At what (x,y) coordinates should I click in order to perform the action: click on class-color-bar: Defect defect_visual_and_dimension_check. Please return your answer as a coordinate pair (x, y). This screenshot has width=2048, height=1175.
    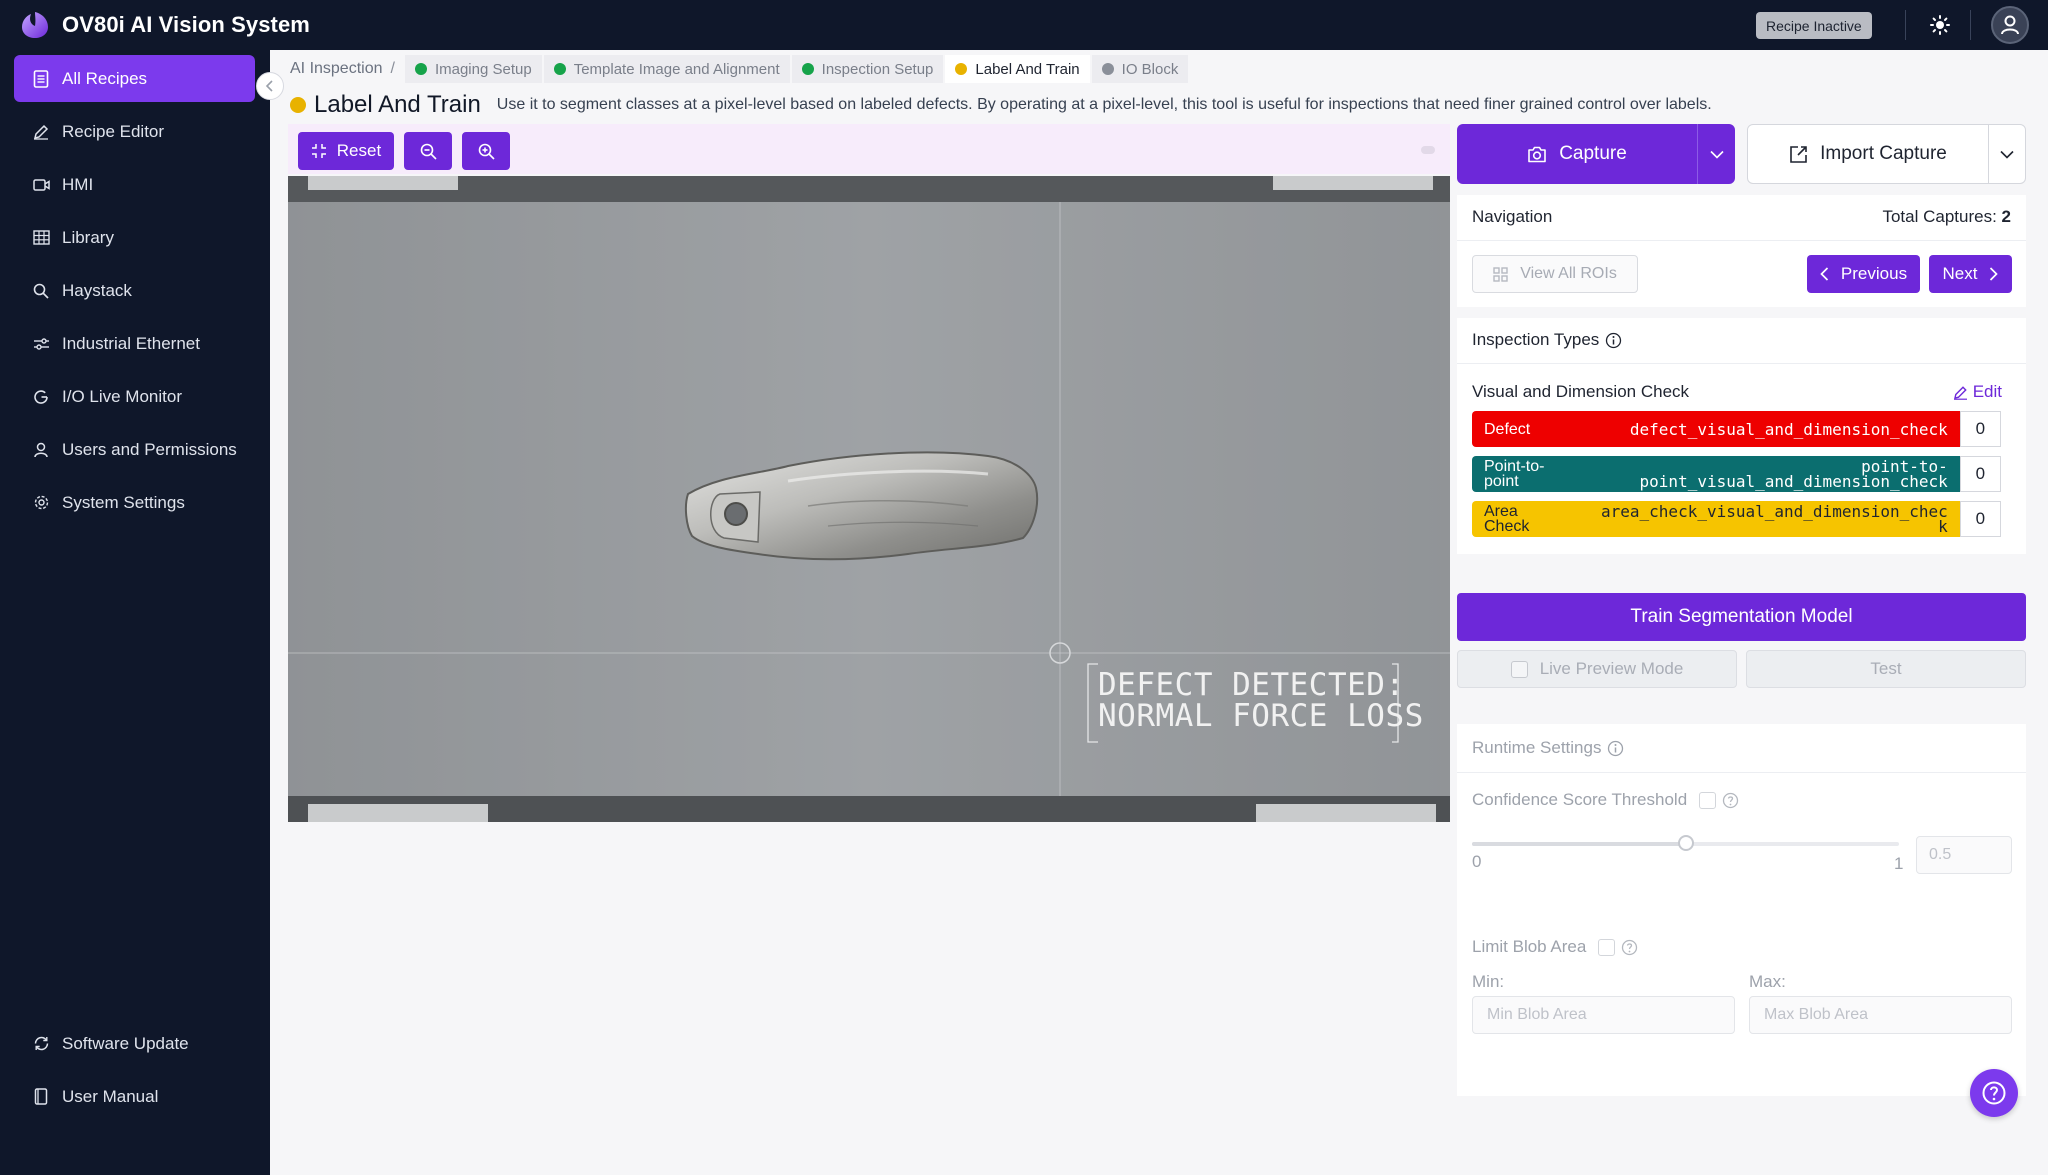
    Looking at the image, I should click on (1716, 429).